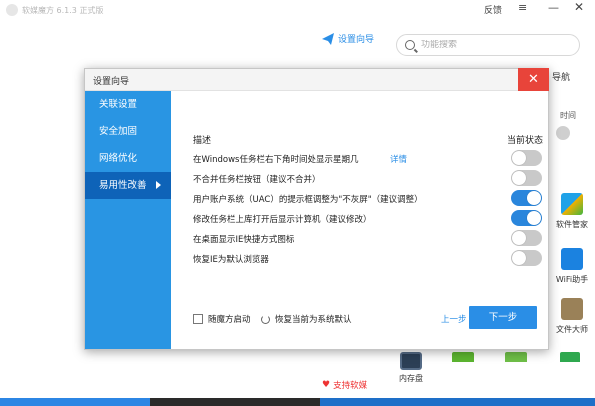  What do you see at coordinates (522, 7) in the screenshot?
I see `menu-button: ≡` at bounding box center [522, 7].